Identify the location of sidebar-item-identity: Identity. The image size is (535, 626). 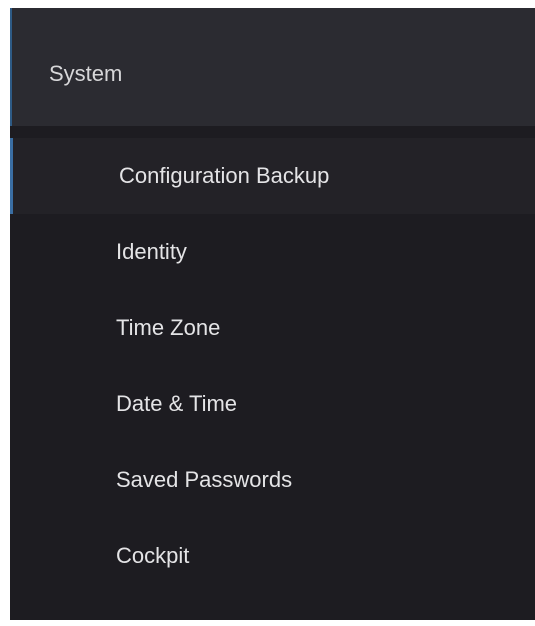
(272, 252).